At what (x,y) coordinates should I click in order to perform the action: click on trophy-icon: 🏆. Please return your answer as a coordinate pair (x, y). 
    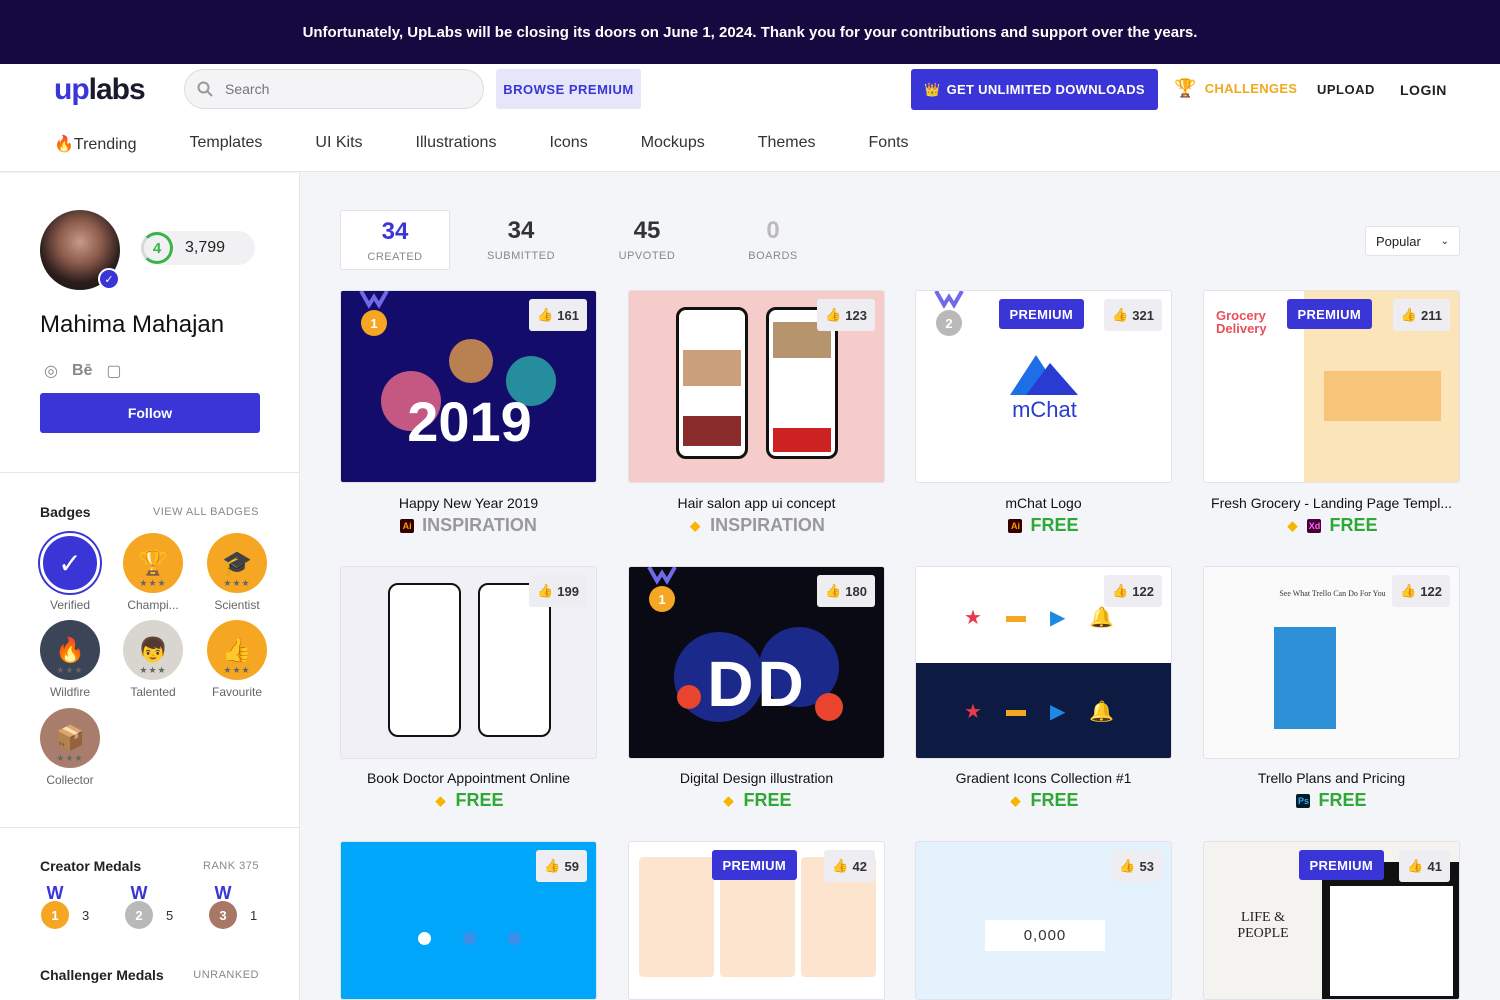
    Looking at the image, I should click on (153, 563).